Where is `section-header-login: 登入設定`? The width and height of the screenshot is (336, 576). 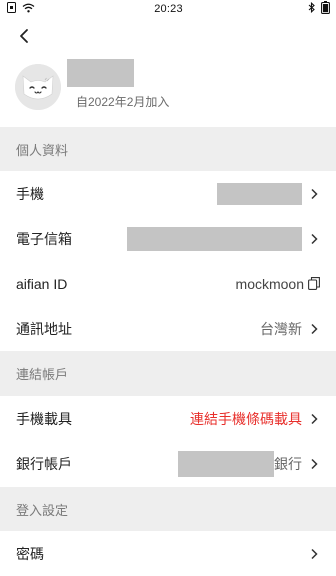 section-header-login: 登入設定 is located at coordinates (168, 509).